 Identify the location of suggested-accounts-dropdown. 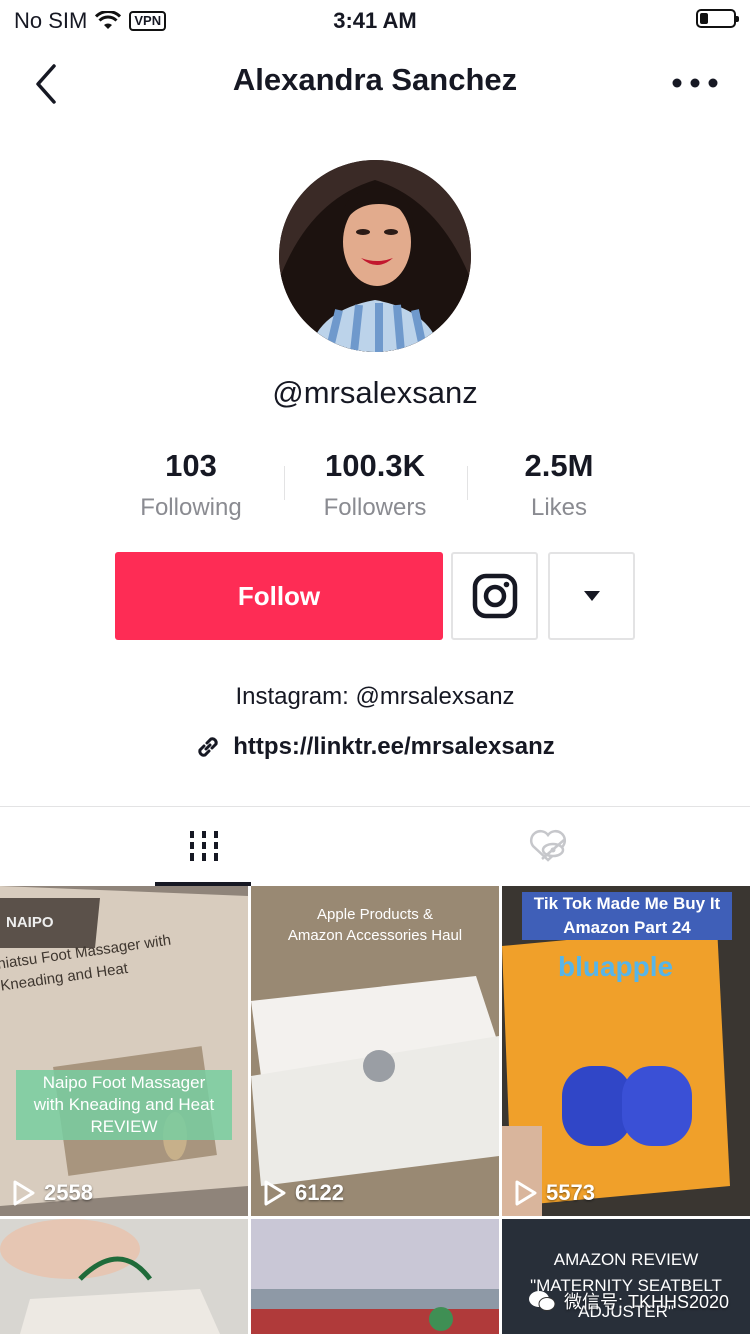
(591, 596).